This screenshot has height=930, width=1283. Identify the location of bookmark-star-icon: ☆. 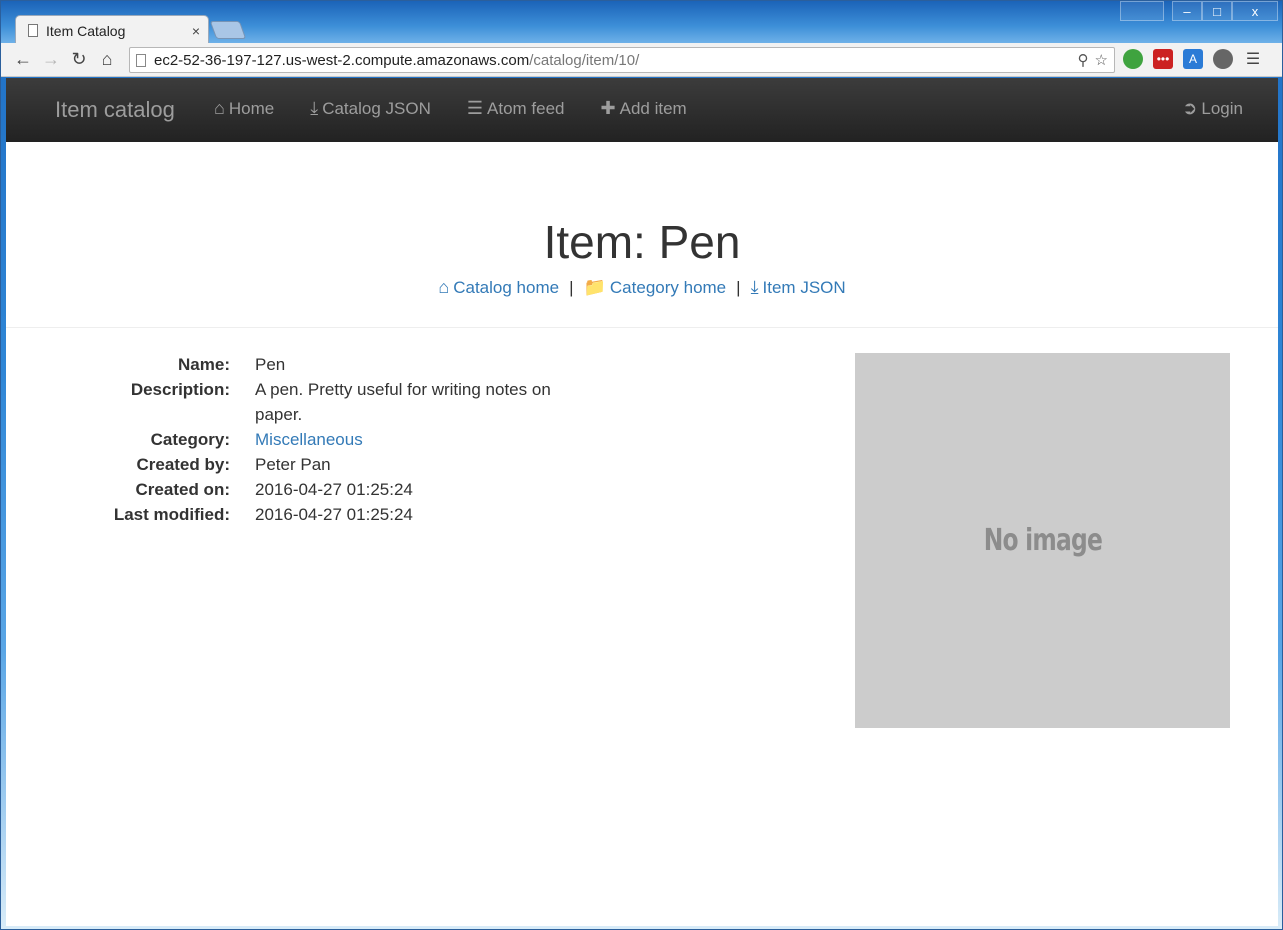
(1101, 60).